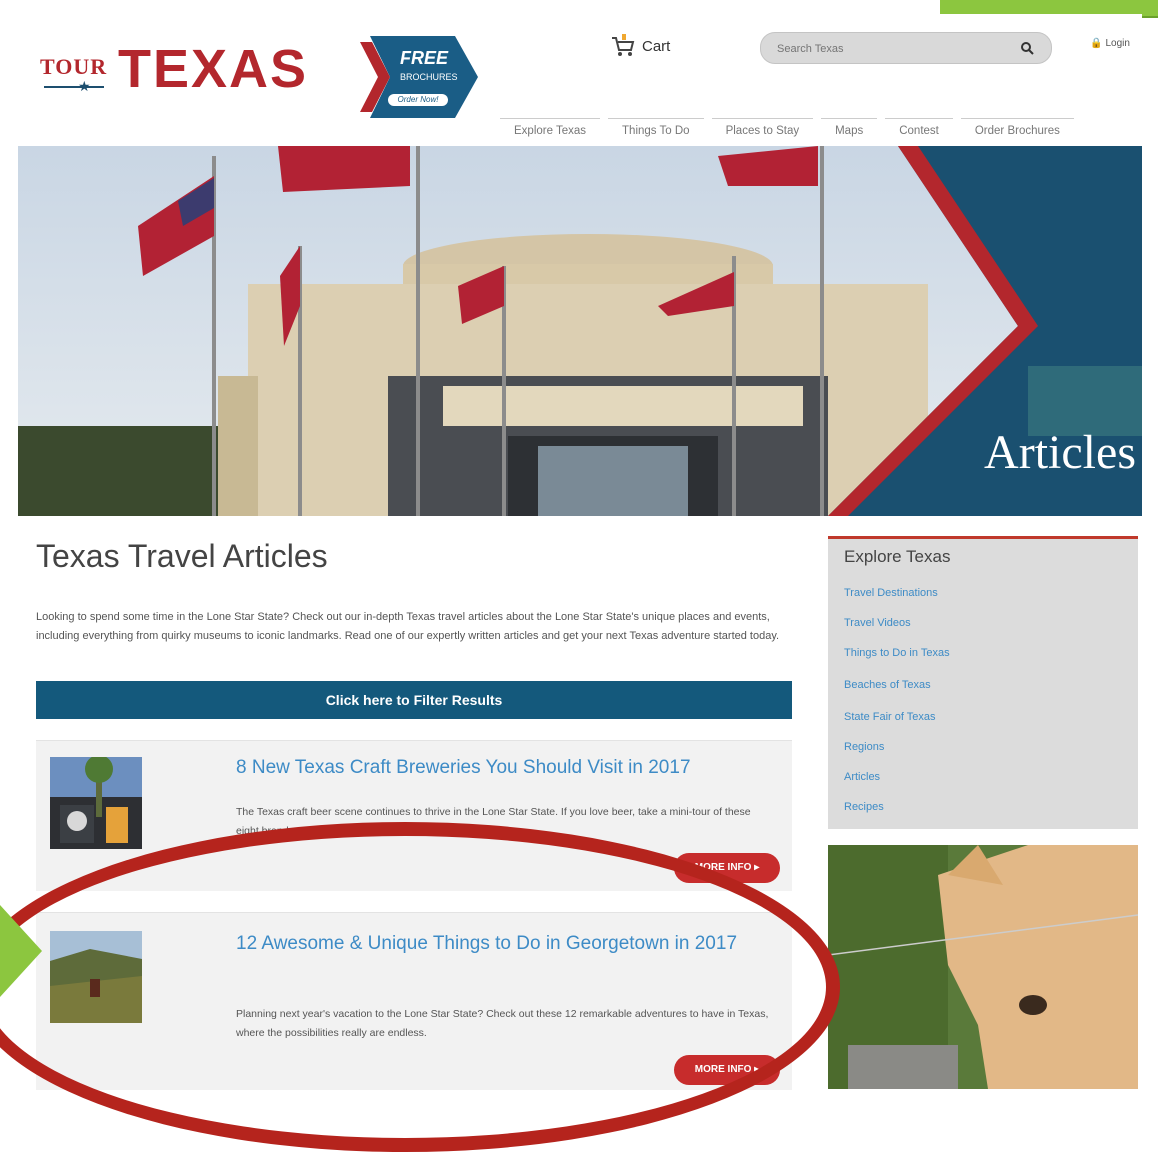  Describe the element at coordinates (550, 130) in the screenshot. I see `nav-explore-texas: Explore Texas` at that location.